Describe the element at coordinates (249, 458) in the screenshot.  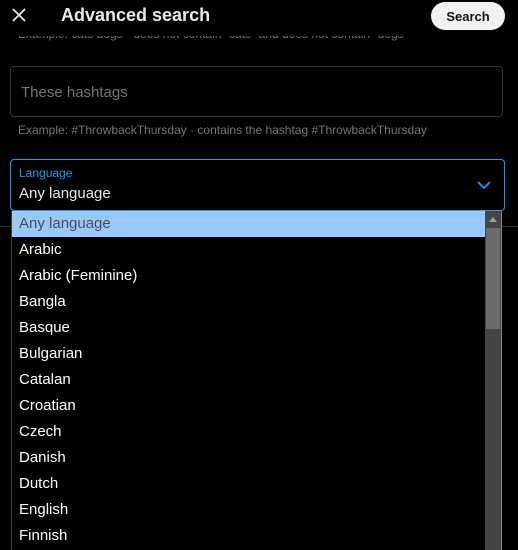
I see `language-option: Danish` at that location.